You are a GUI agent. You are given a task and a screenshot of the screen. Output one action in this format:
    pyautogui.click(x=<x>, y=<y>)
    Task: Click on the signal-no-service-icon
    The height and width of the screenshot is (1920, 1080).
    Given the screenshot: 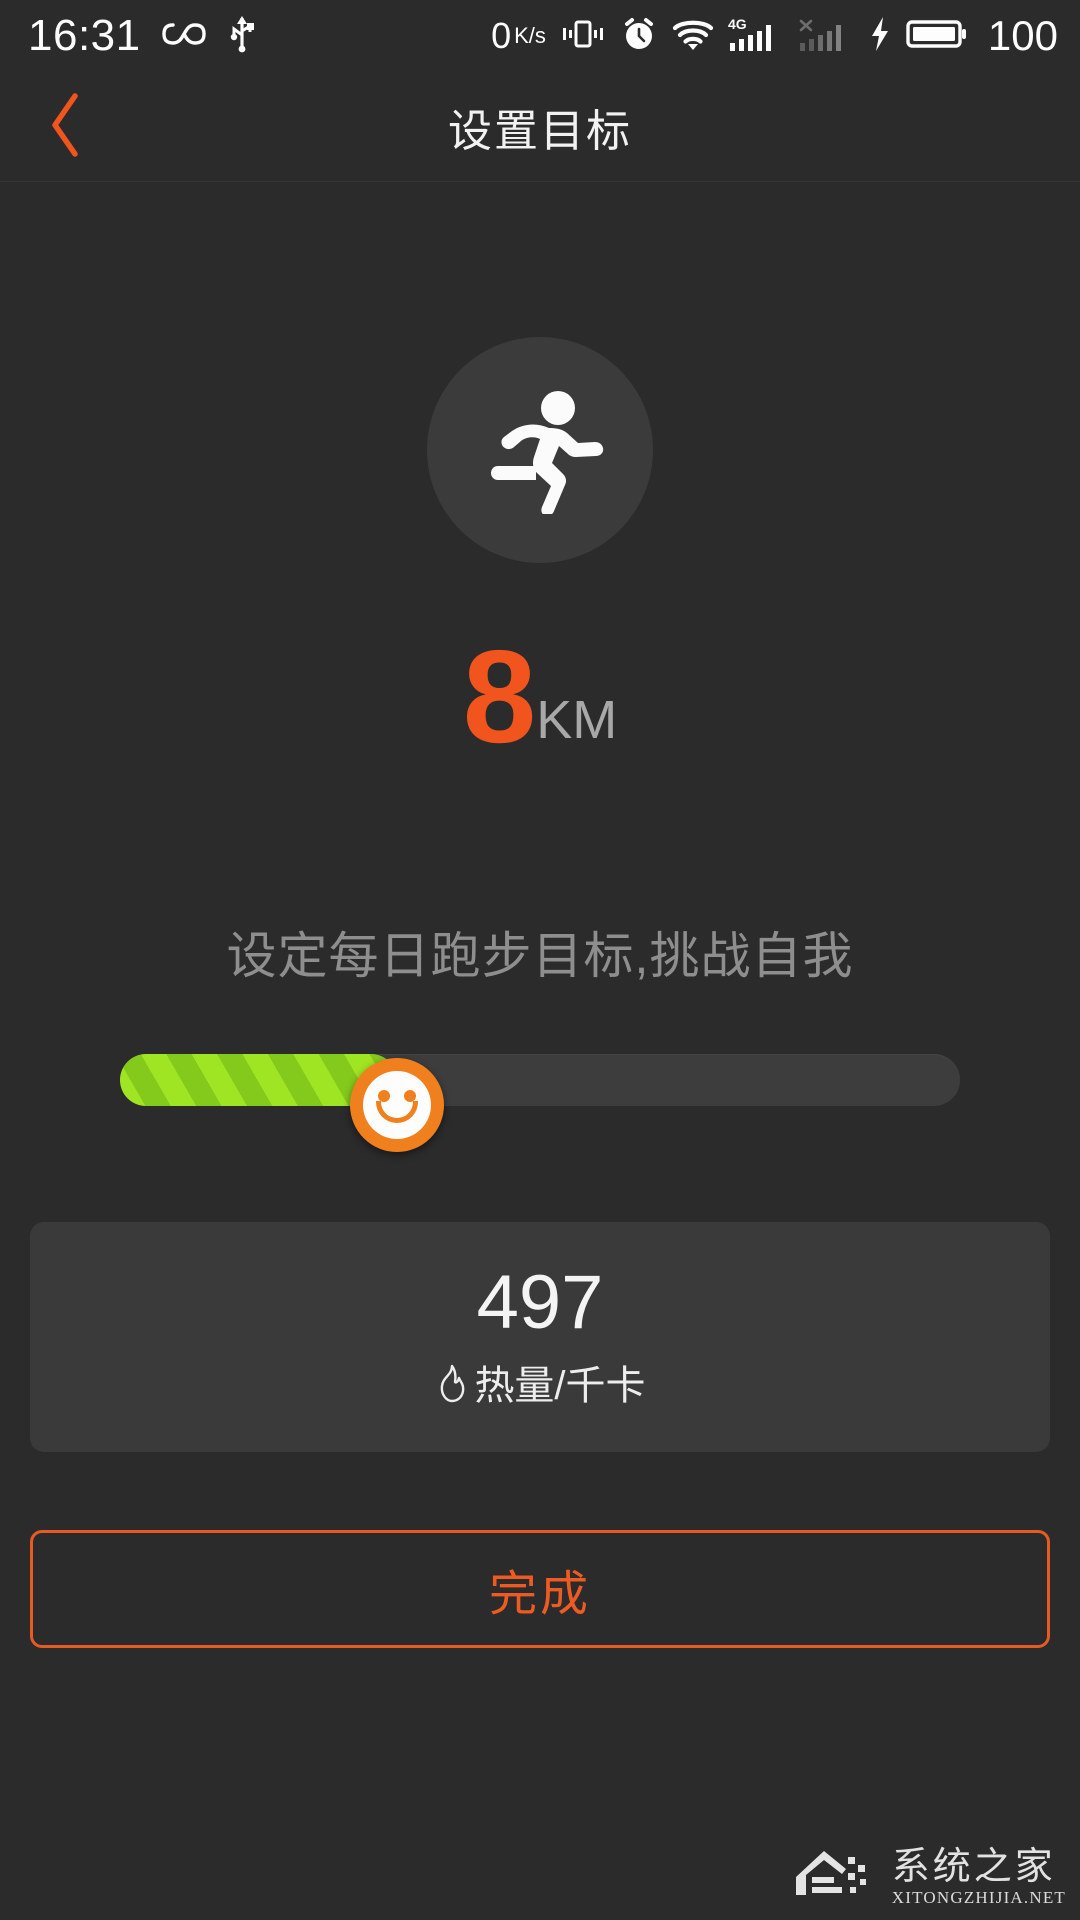 What is the action you would take?
    pyautogui.click(x=826, y=36)
    